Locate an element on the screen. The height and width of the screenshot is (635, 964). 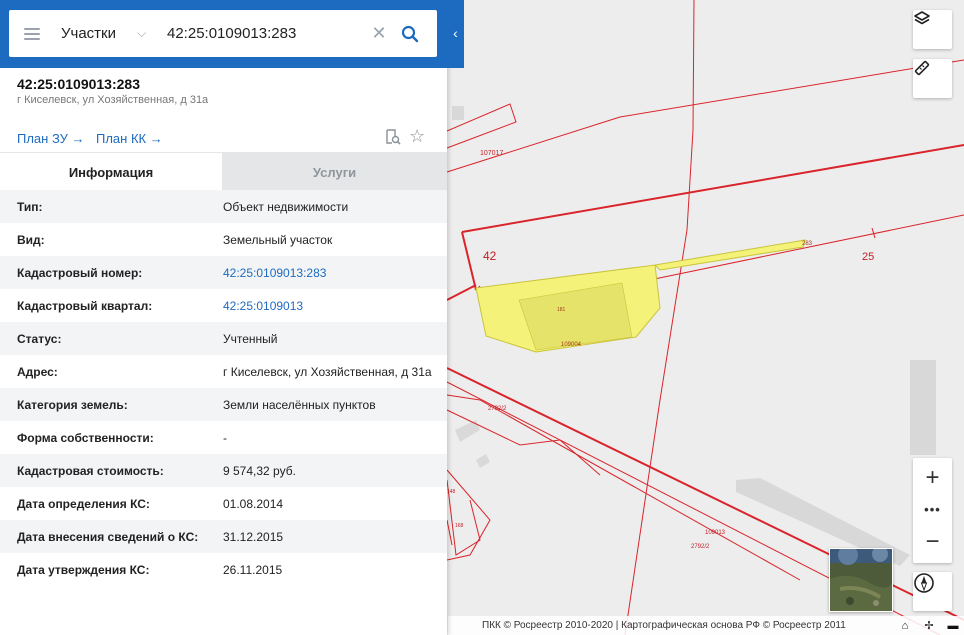
cadastral-number-link: 42:25:0109013:283 is located at coordinates (328, 273).